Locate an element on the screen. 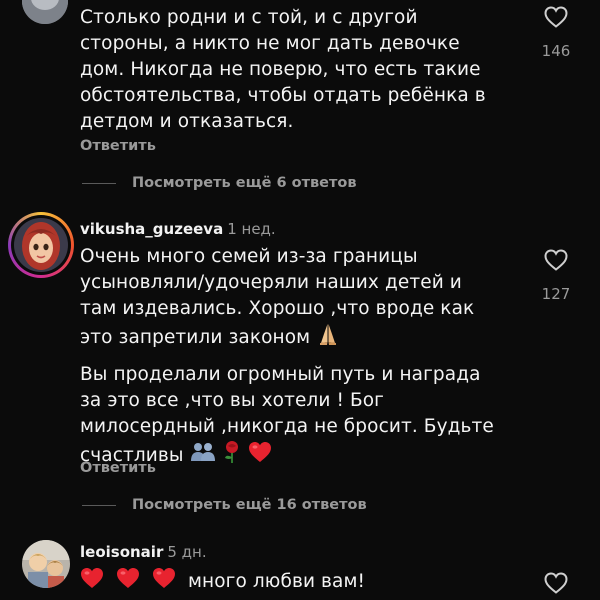  view-replies-button: Посмотреть ещё 6 ответов is located at coordinates (219, 183).